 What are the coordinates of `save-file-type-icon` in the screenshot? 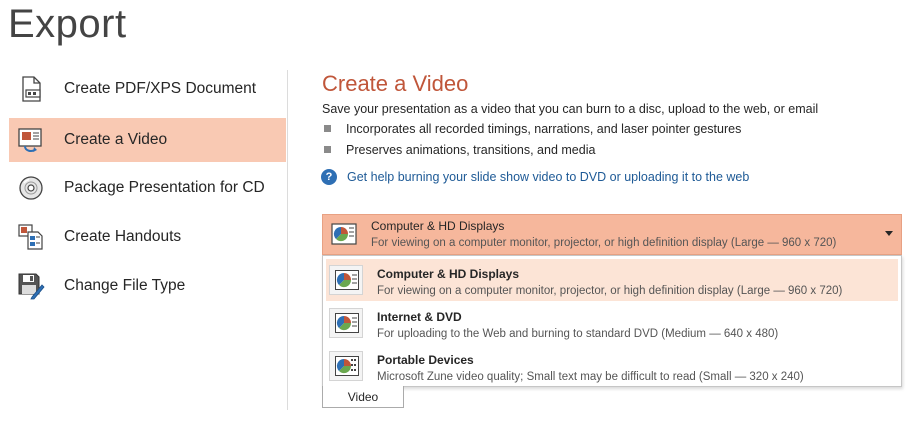 It's located at (31, 286).